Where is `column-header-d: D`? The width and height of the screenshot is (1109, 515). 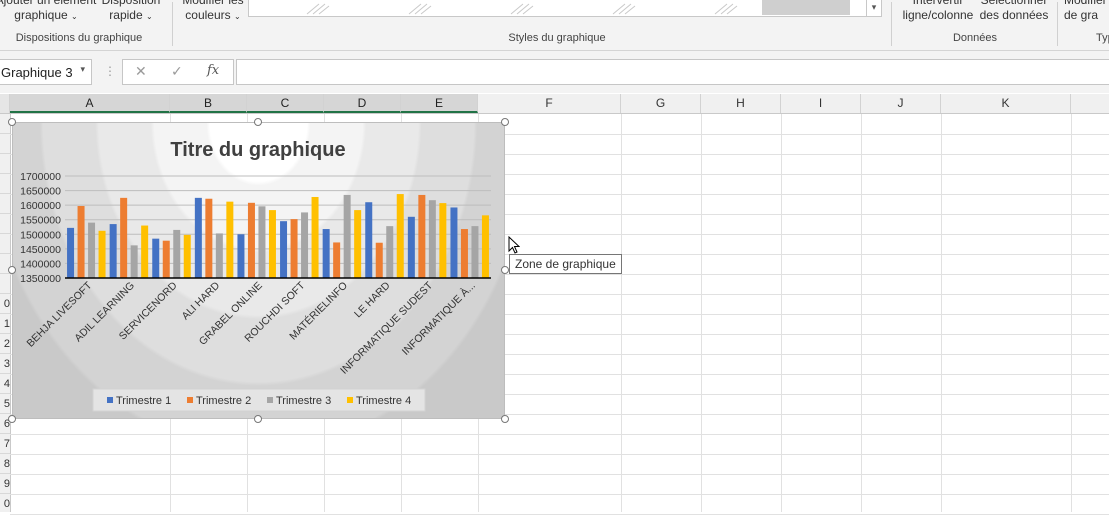 column-header-d: D is located at coordinates (362, 103).